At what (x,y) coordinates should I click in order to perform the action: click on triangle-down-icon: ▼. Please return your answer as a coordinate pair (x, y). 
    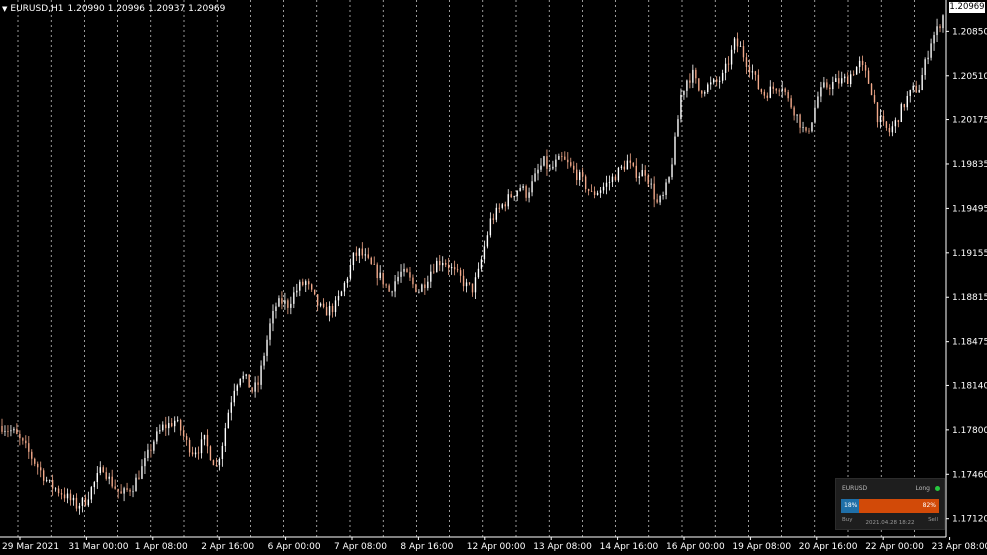
    Looking at the image, I should click on (4, 9).